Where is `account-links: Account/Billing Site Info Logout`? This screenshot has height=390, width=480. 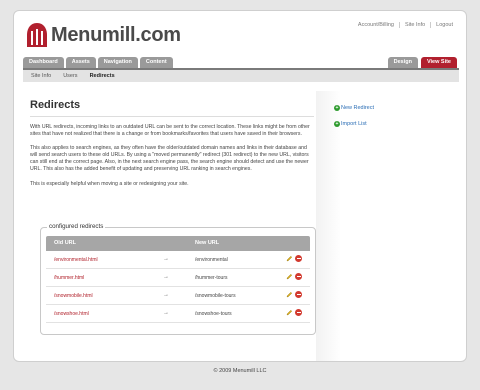 account-links: Account/Billing Site Info Logout is located at coordinates (405, 25).